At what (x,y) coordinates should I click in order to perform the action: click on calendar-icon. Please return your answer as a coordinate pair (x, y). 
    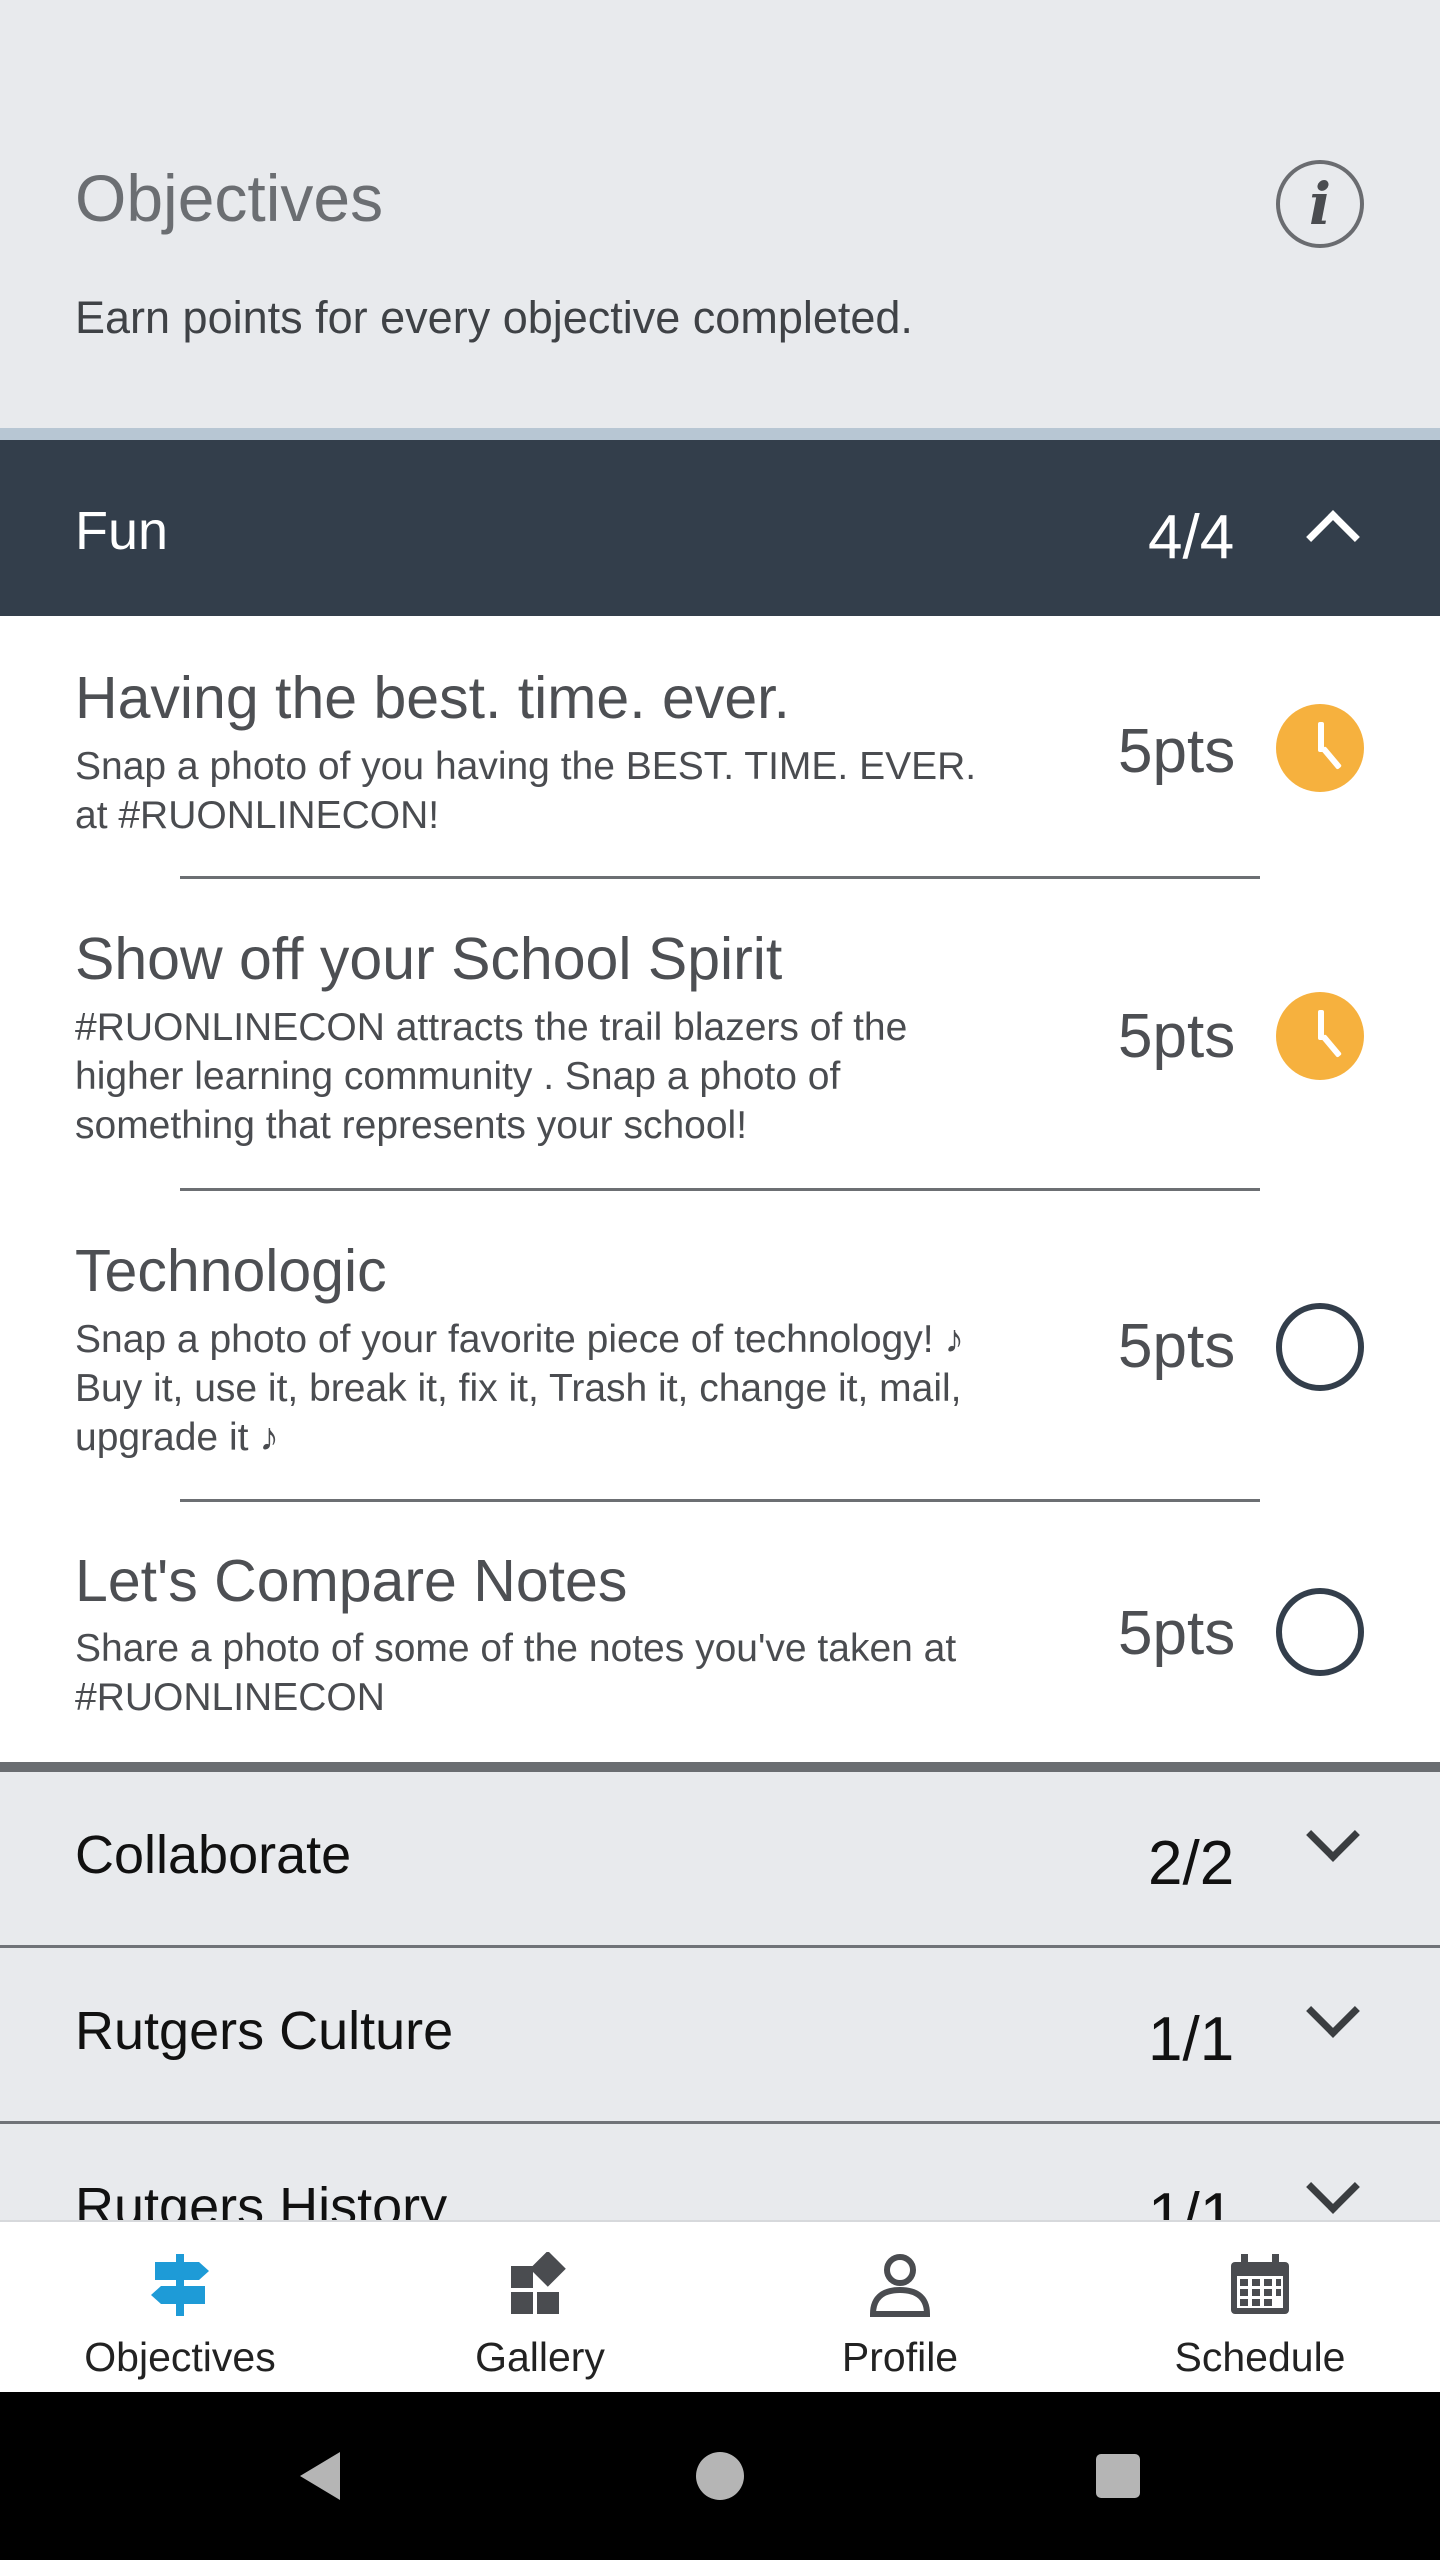
    Looking at the image, I should click on (1260, 2284).